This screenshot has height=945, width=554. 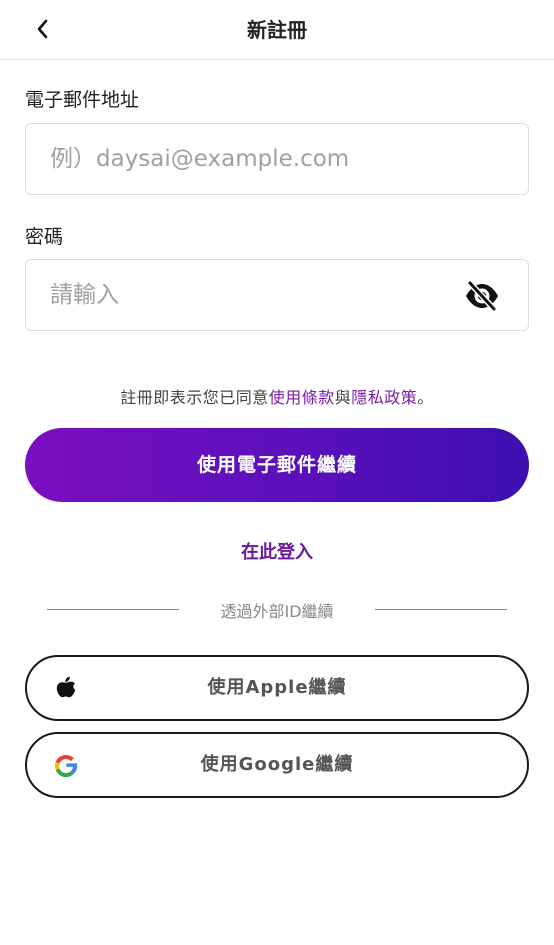 I want to click on continue-with-google-button: 使用Google繼續, so click(x=277, y=765).